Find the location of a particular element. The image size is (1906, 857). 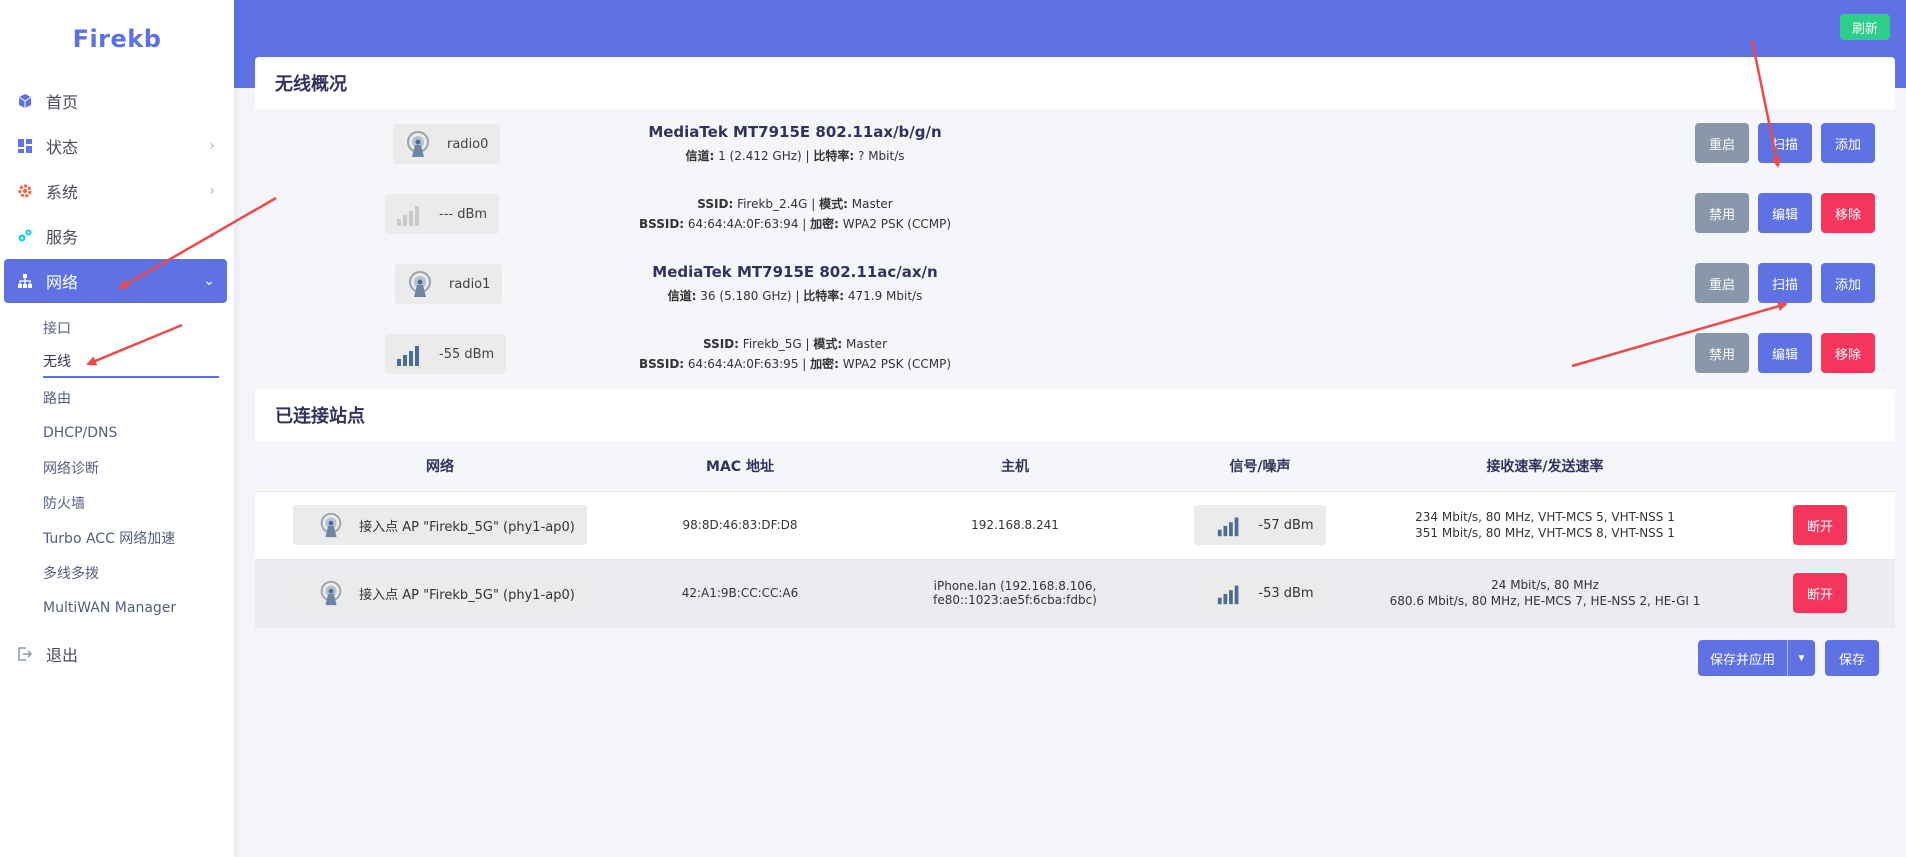

signal-badge: --- dBm is located at coordinates (442, 214).